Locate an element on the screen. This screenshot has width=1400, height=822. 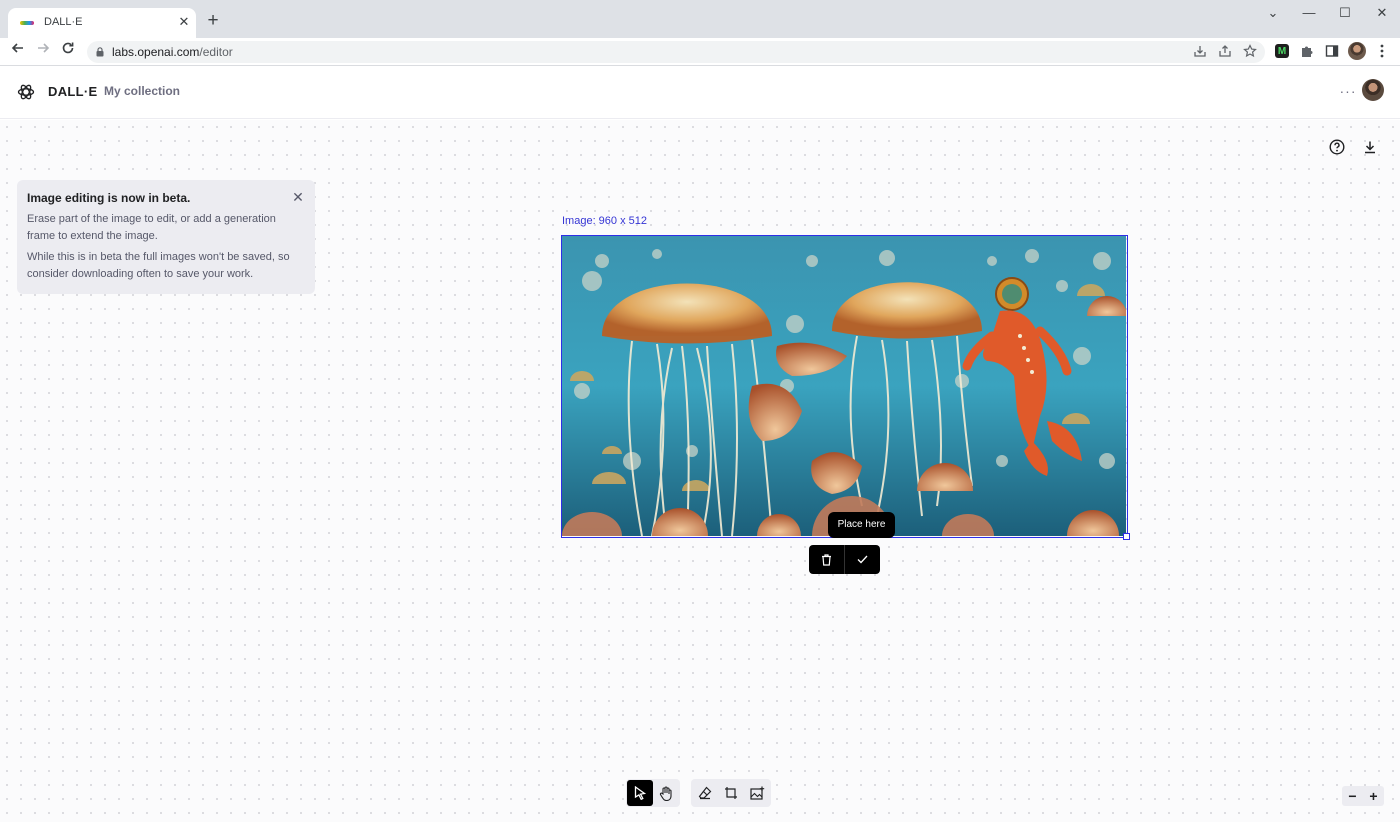
address-bar: labs.openai.com/editor is located at coordinates (676, 52).